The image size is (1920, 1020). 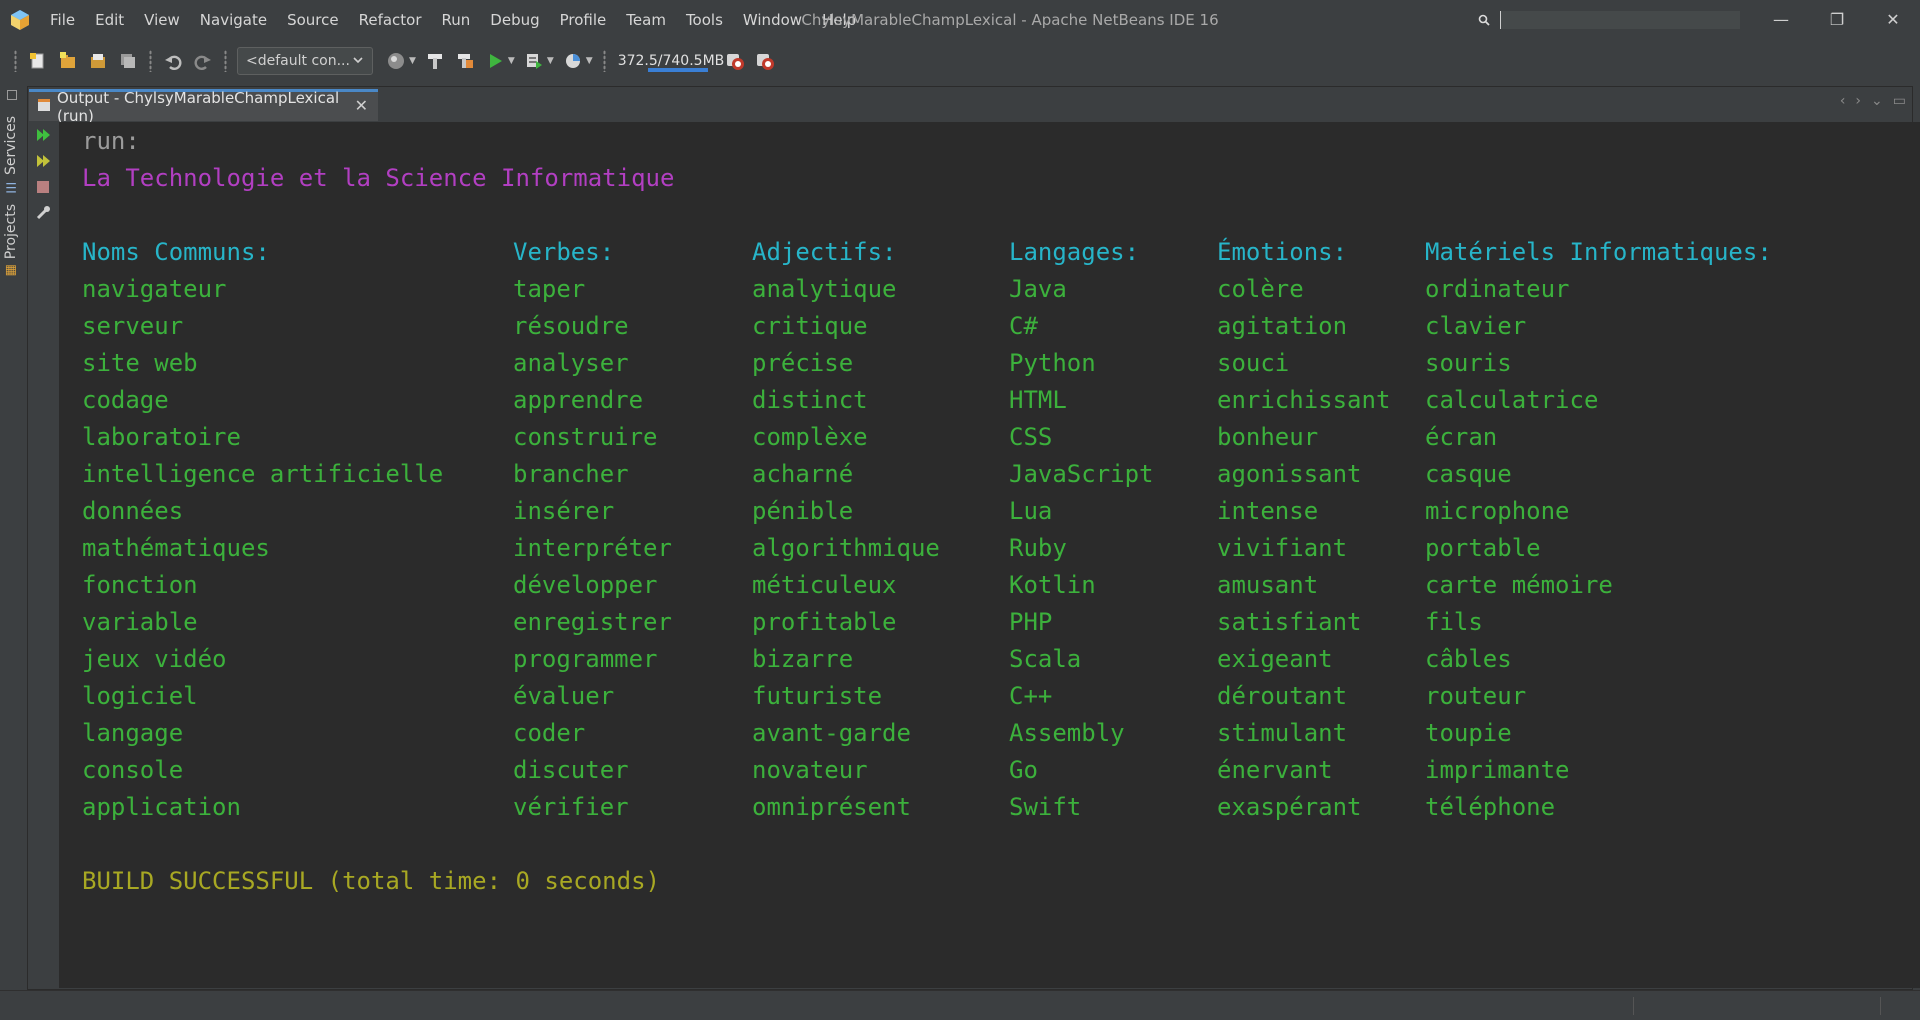 What do you see at coordinates (15, 61) in the screenshot?
I see `toolbar-grip` at bounding box center [15, 61].